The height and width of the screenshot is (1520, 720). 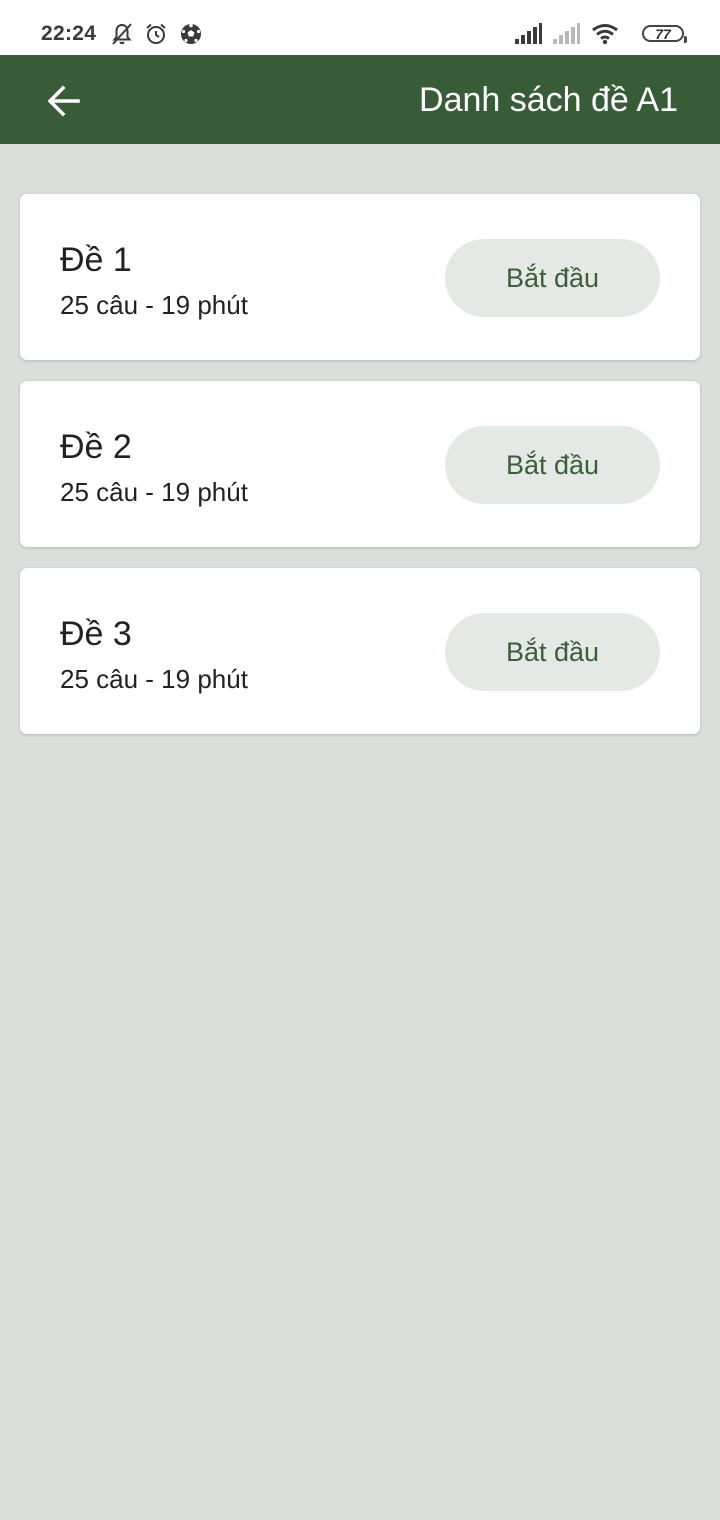 What do you see at coordinates (552, 652) in the screenshot?
I see `start-button-exam-3: Bắt đầu` at bounding box center [552, 652].